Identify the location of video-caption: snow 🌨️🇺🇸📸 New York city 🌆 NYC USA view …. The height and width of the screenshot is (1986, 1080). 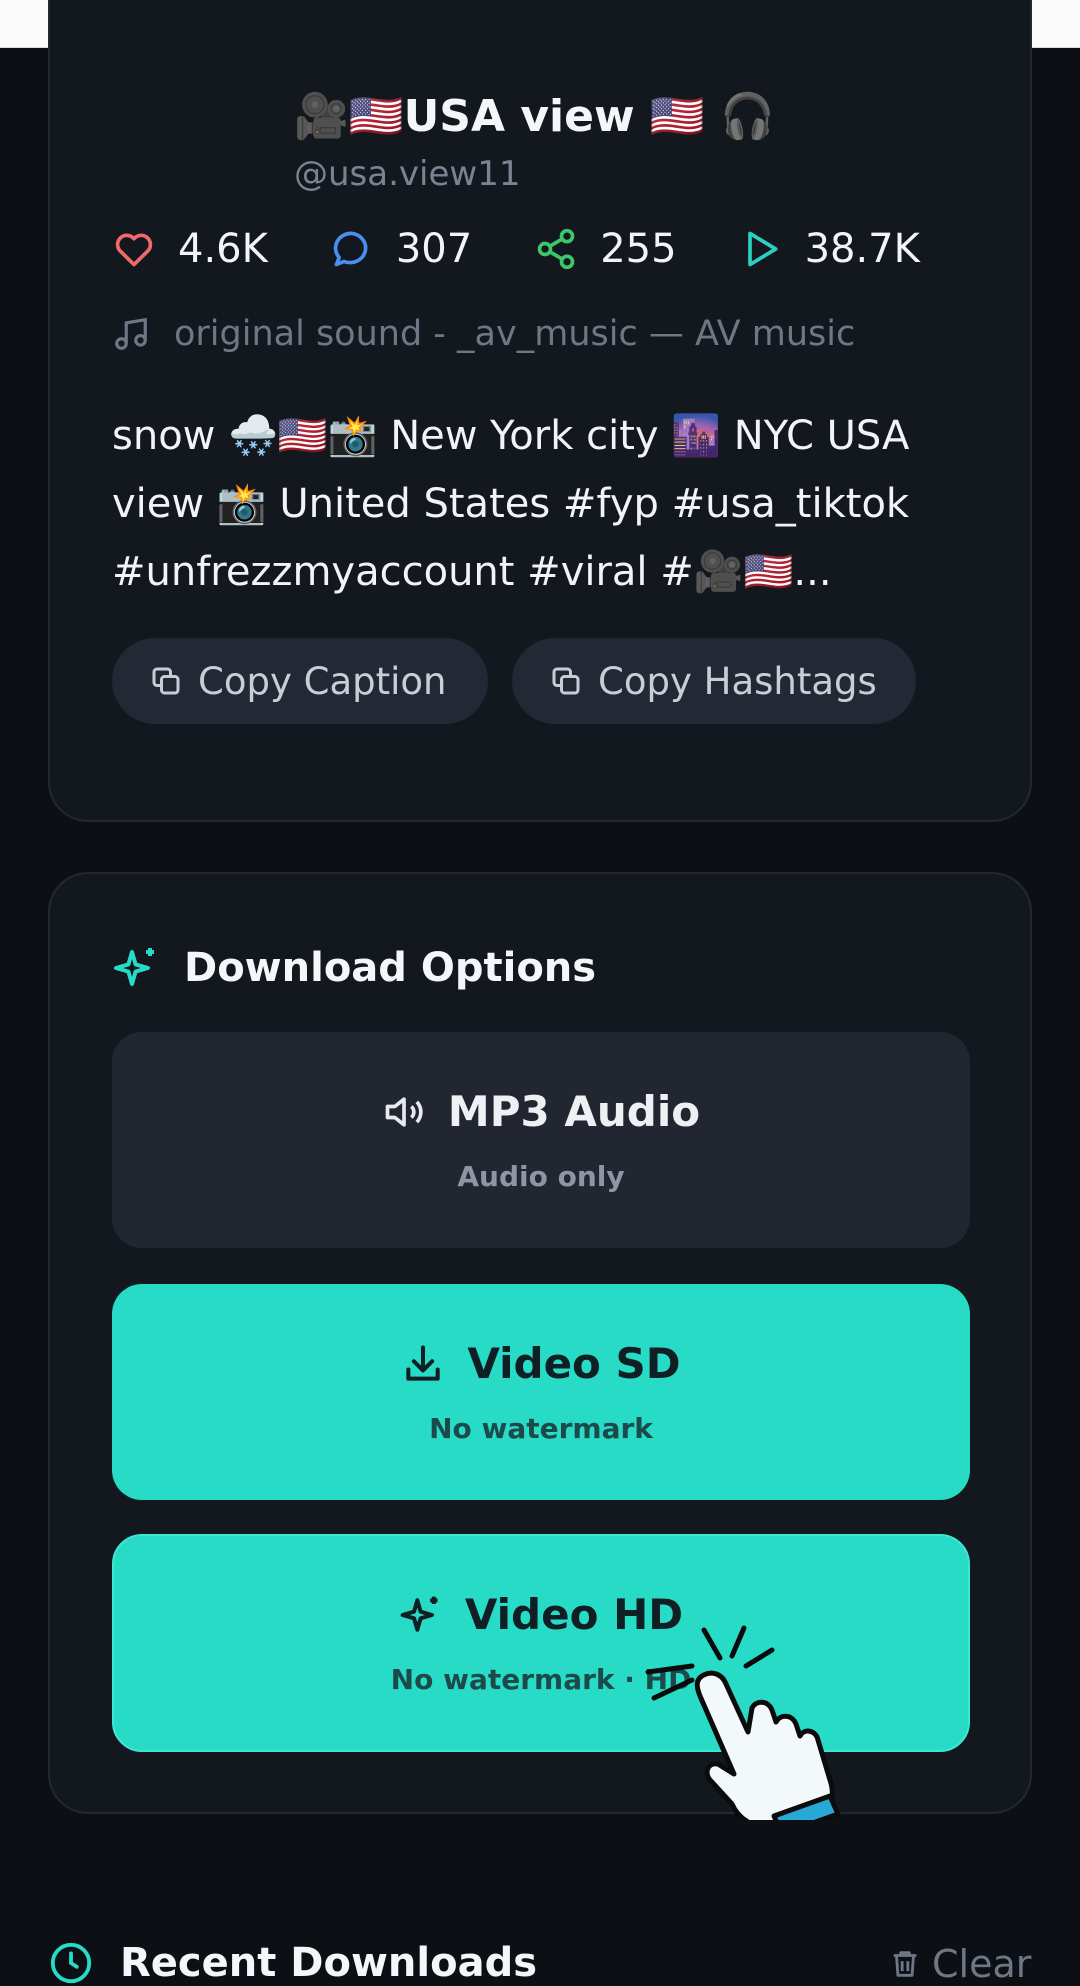
(511, 504).